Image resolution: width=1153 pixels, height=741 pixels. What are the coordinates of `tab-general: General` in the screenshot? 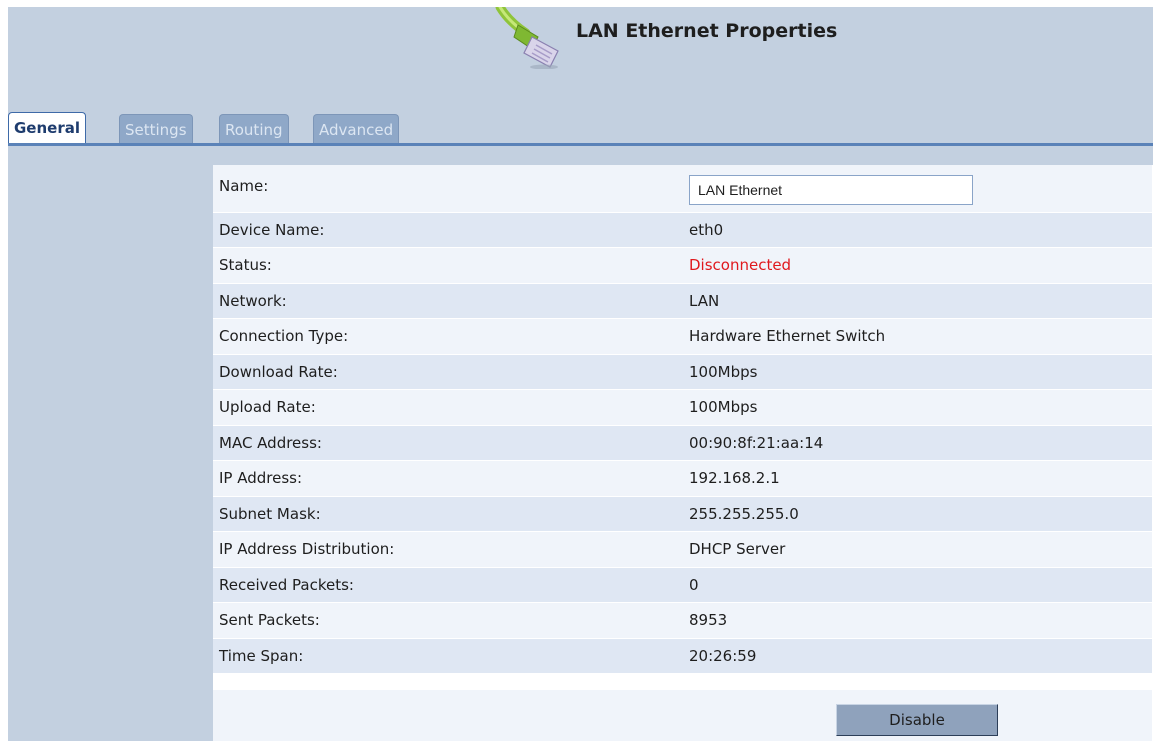 It's located at (47, 127).